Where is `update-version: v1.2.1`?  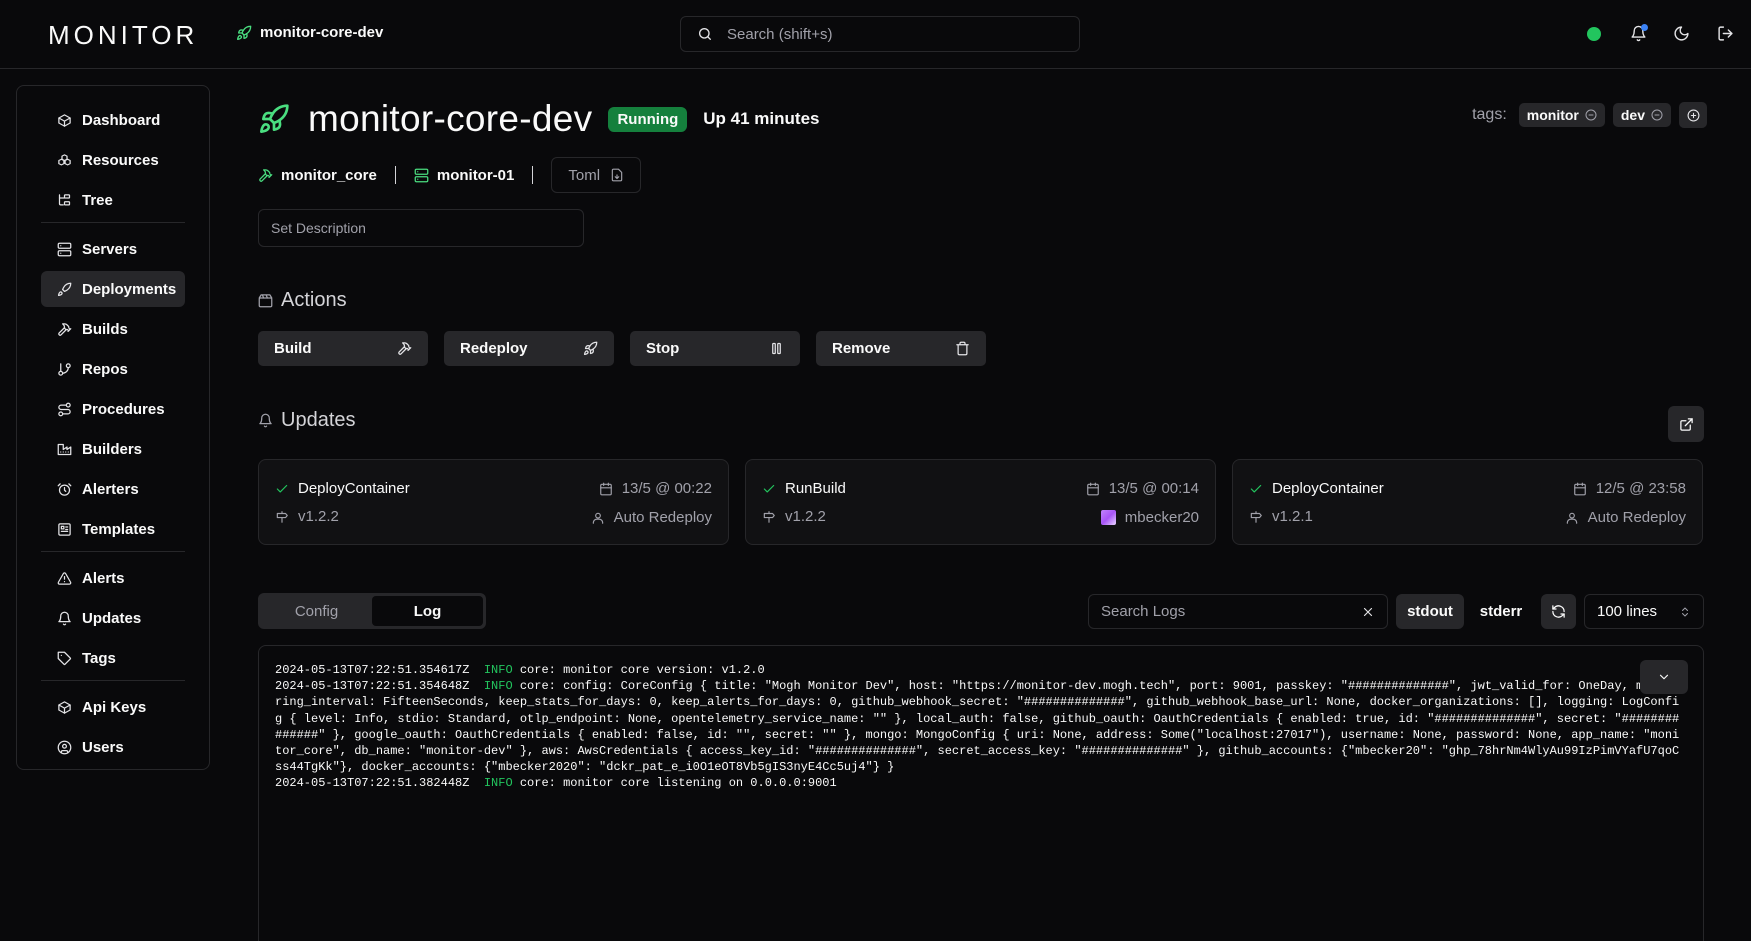 update-version: v1.2.1 is located at coordinates (1281, 516).